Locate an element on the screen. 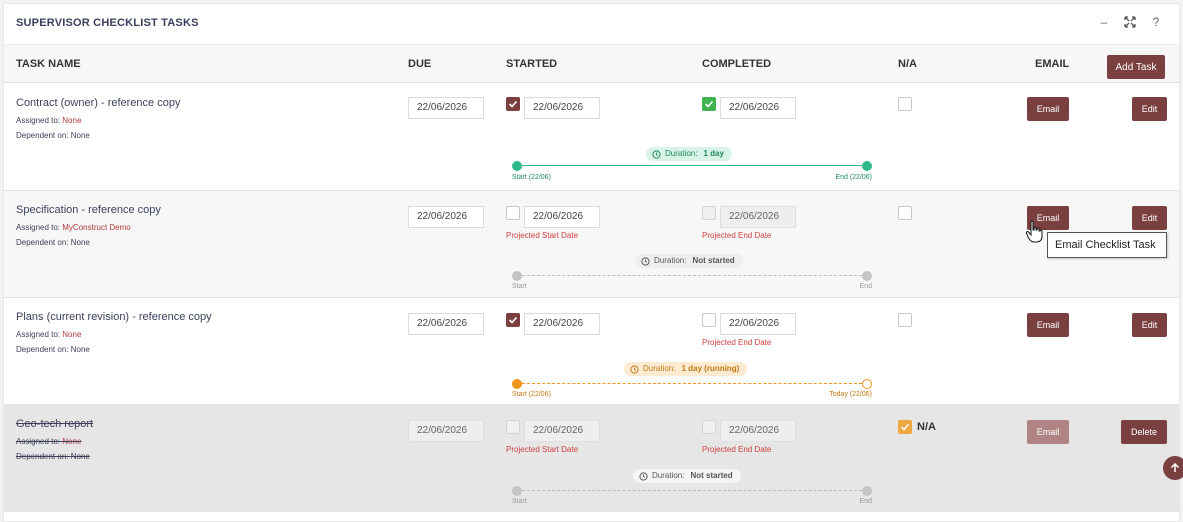 Image resolution: width=1183 pixels, height=522 pixels. timeline-today-label: Today (22/06) is located at coordinates (850, 394).